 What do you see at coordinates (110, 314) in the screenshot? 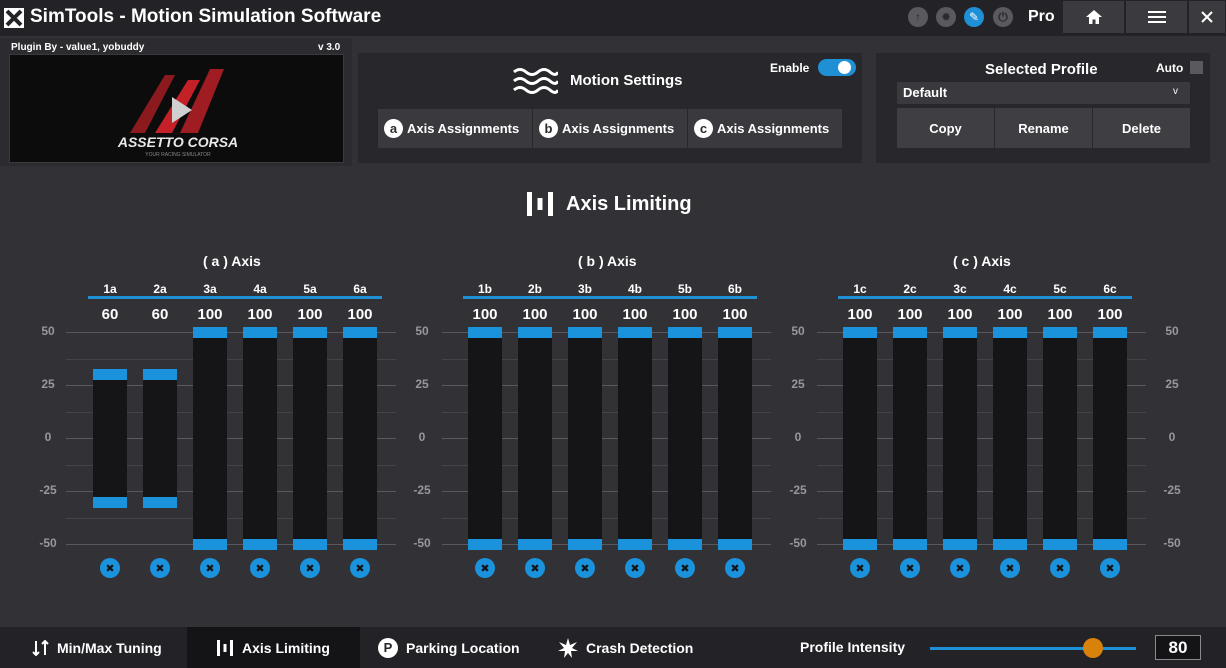
I see `axis-column-value: 60` at bounding box center [110, 314].